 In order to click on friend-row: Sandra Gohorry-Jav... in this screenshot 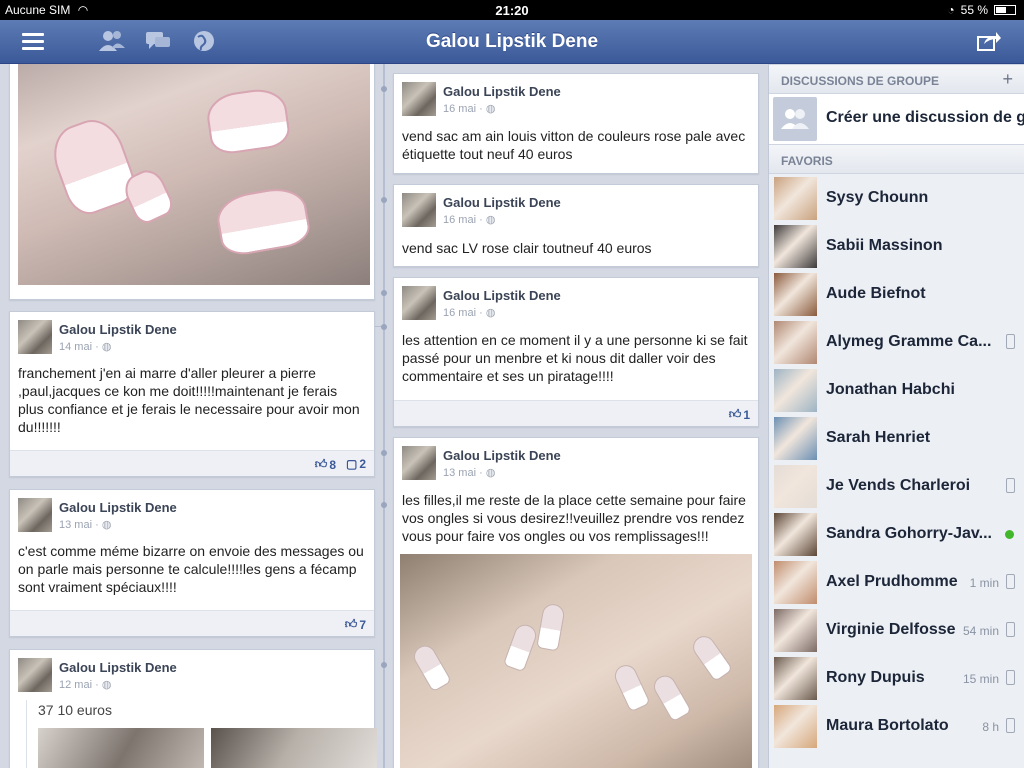, I will do `click(896, 535)`.